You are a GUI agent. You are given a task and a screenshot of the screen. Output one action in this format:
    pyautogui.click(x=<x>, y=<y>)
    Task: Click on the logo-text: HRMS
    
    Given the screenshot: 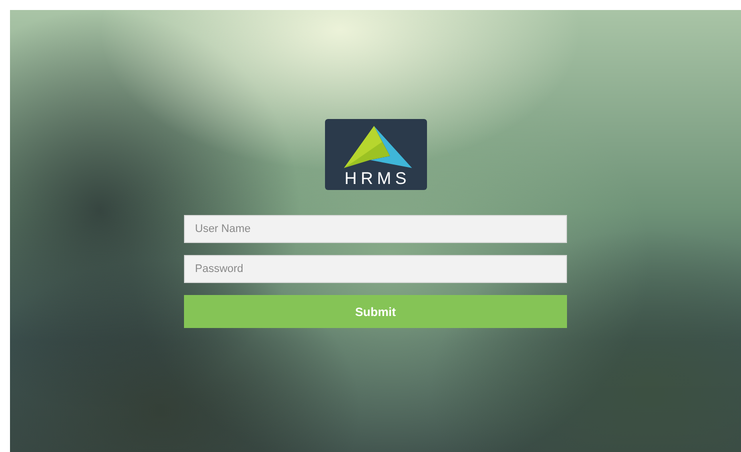 What is the action you would take?
    pyautogui.click(x=377, y=179)
    